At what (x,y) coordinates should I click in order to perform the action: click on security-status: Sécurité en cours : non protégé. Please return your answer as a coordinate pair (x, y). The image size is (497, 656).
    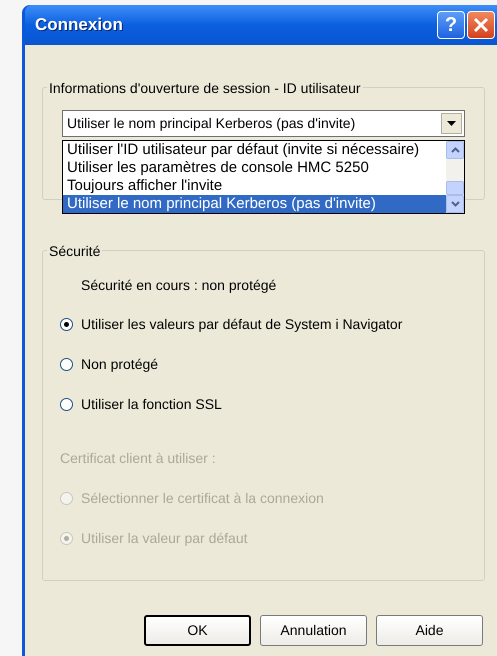
    Looking at the image, I should click on (179, 285).